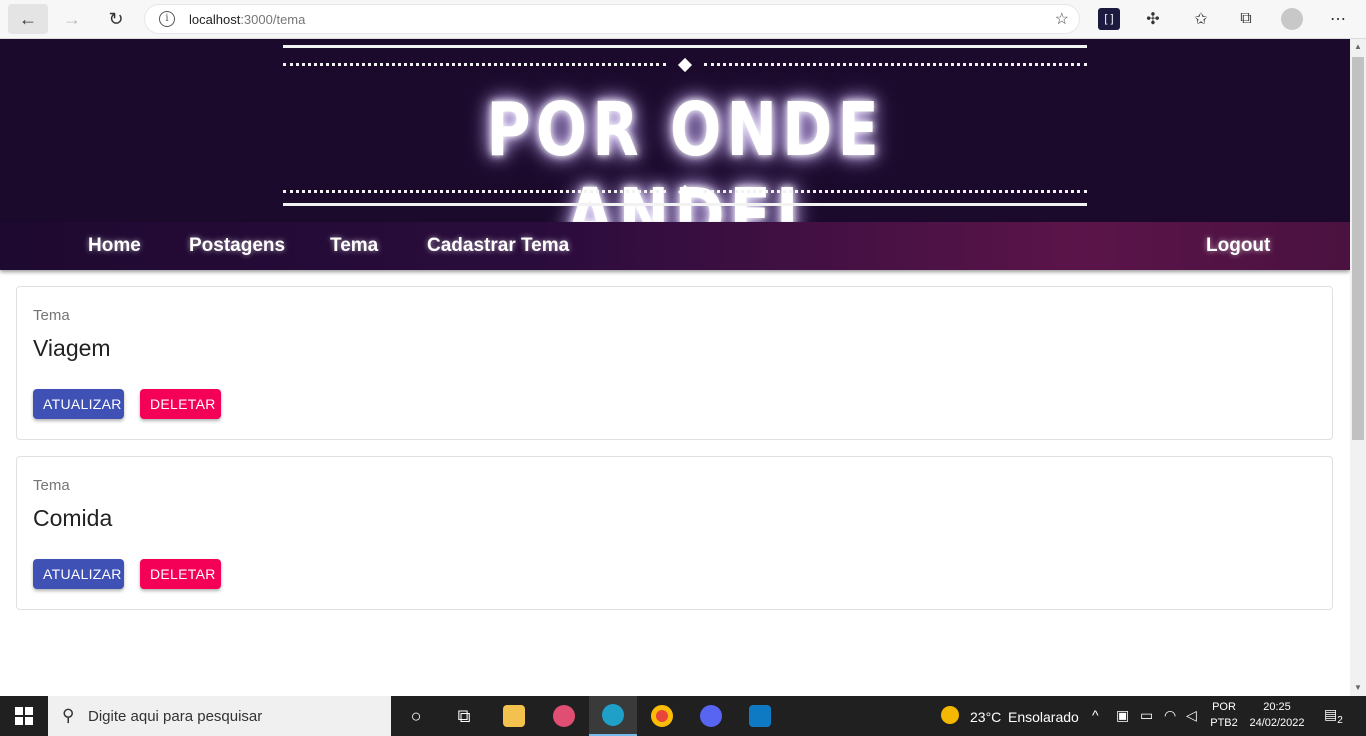 The height and width of the screenshot is (736, 1366). I want to click on collections-icon: ⧉, so click(1246, 19).